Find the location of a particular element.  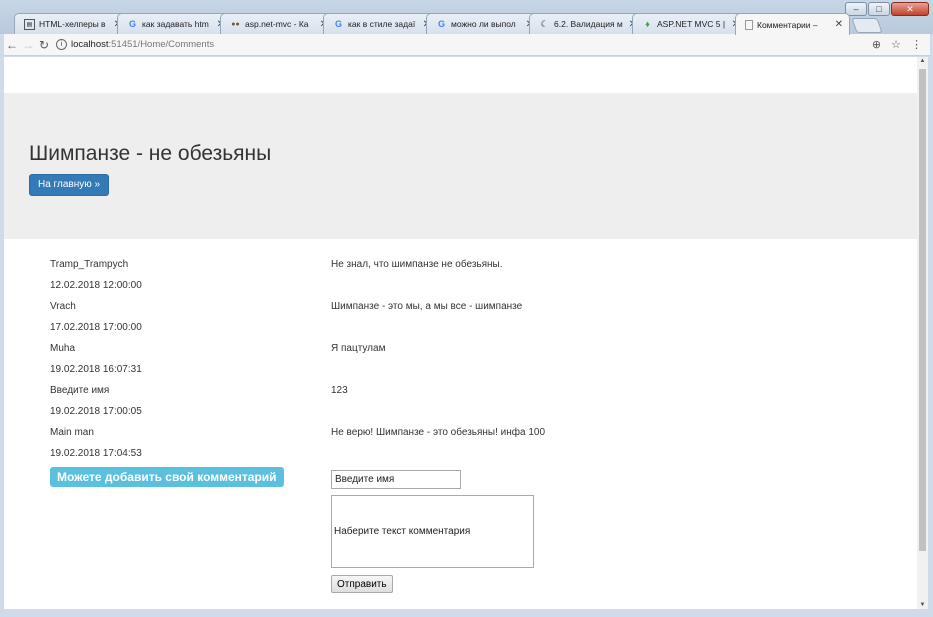

reload-icon: ↻ is located at coordinates (44, 45).